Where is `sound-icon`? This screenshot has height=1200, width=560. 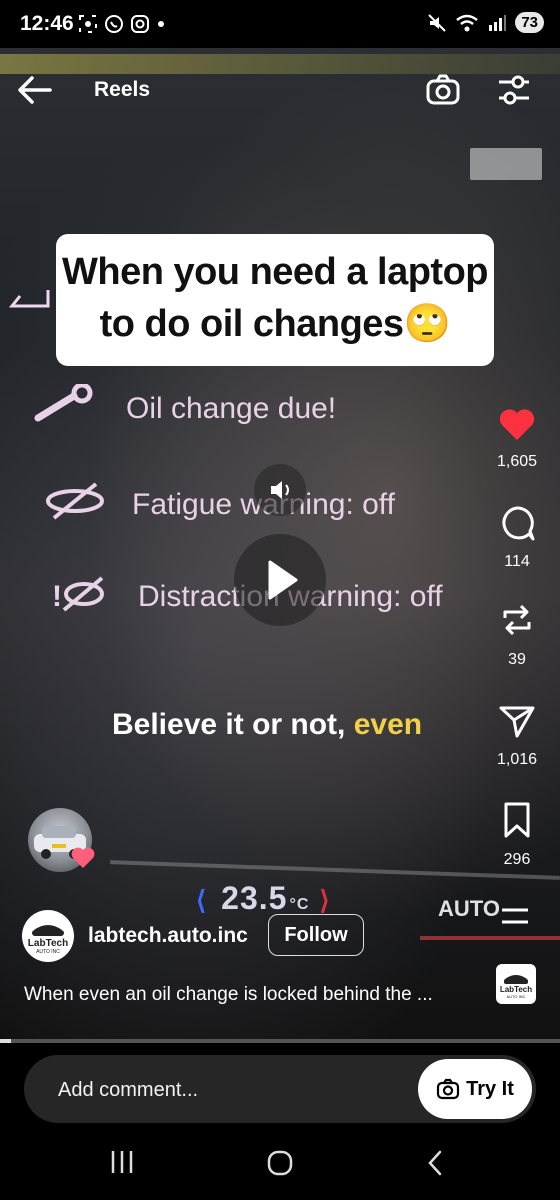 sound-icon is located at coordinates (280, 490).